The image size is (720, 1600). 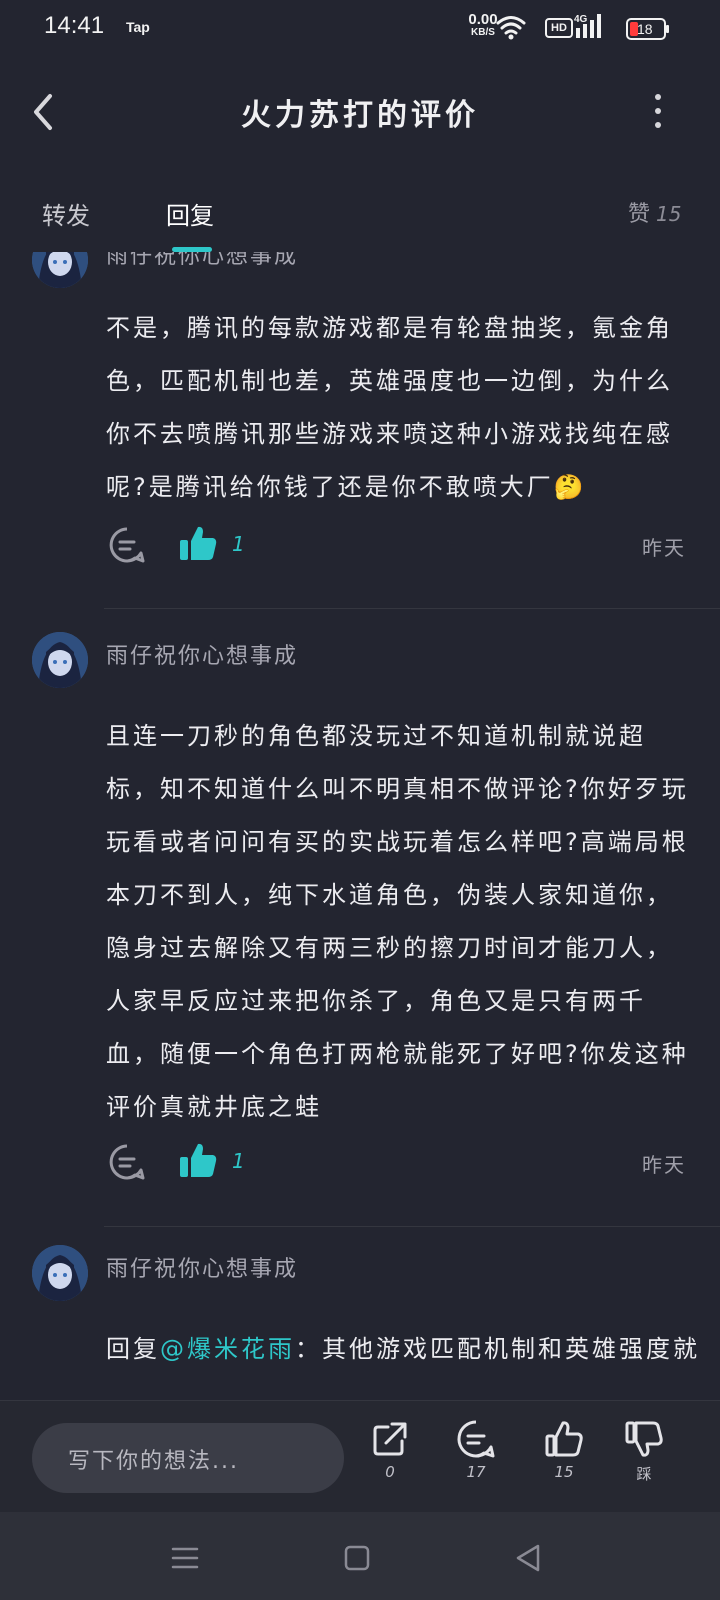 What do you see at coordinates (669, 214) in the screenshot?
I see `tab-likes-count: 15` at bounding box center [669, 214].